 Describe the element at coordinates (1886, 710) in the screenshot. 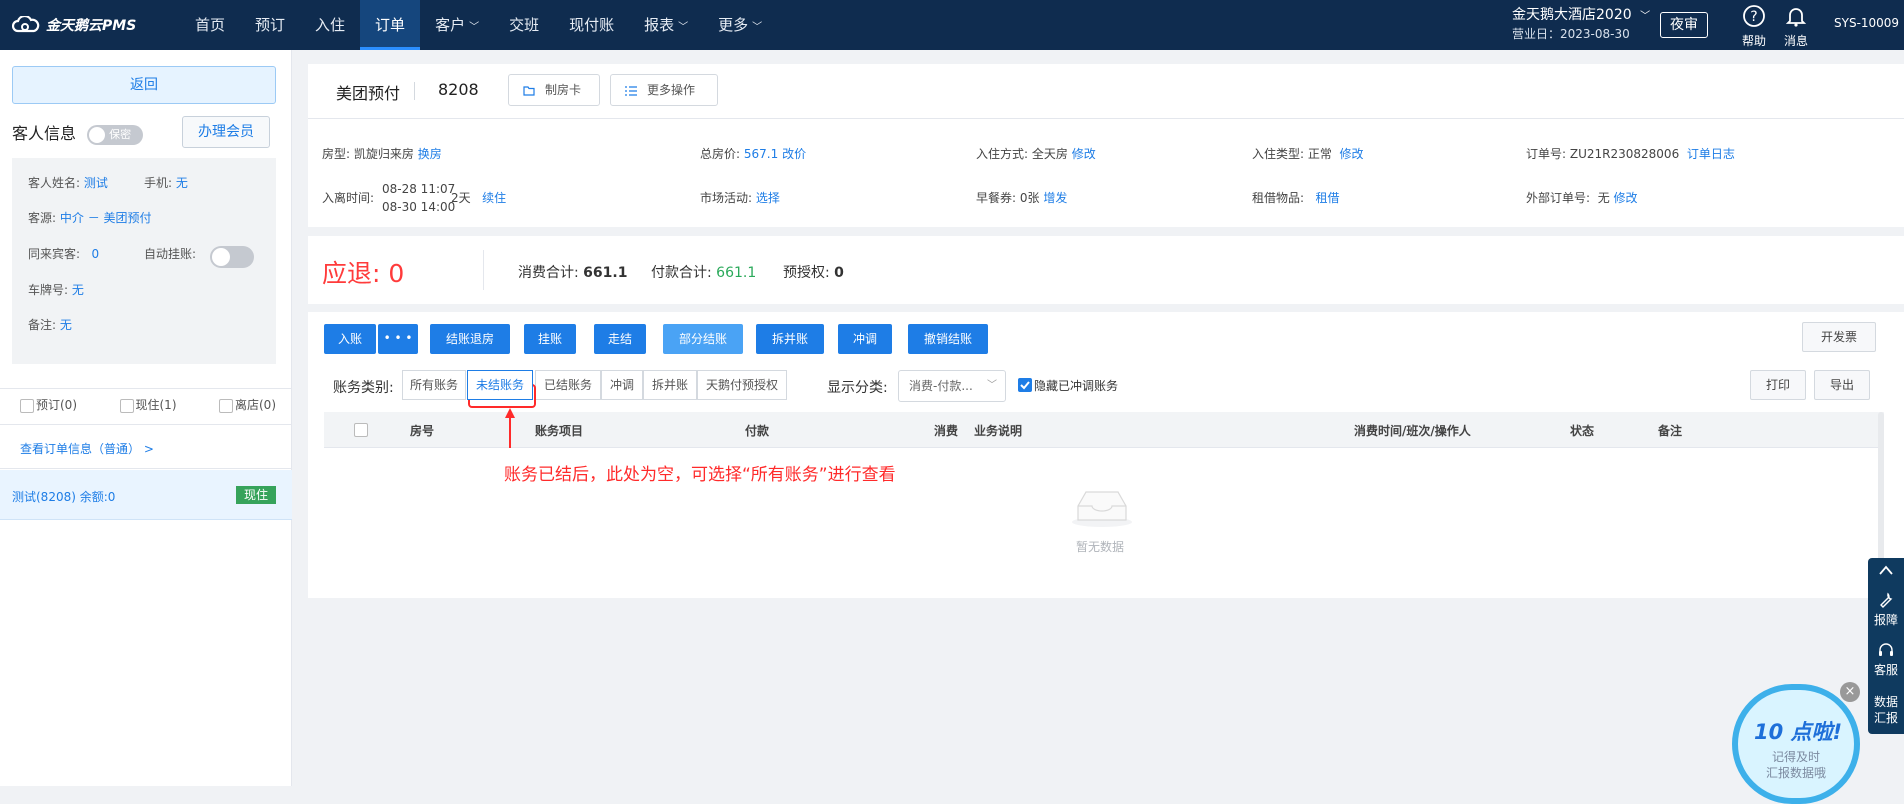

I see `data-report-button: 数据 汇报` at that location.